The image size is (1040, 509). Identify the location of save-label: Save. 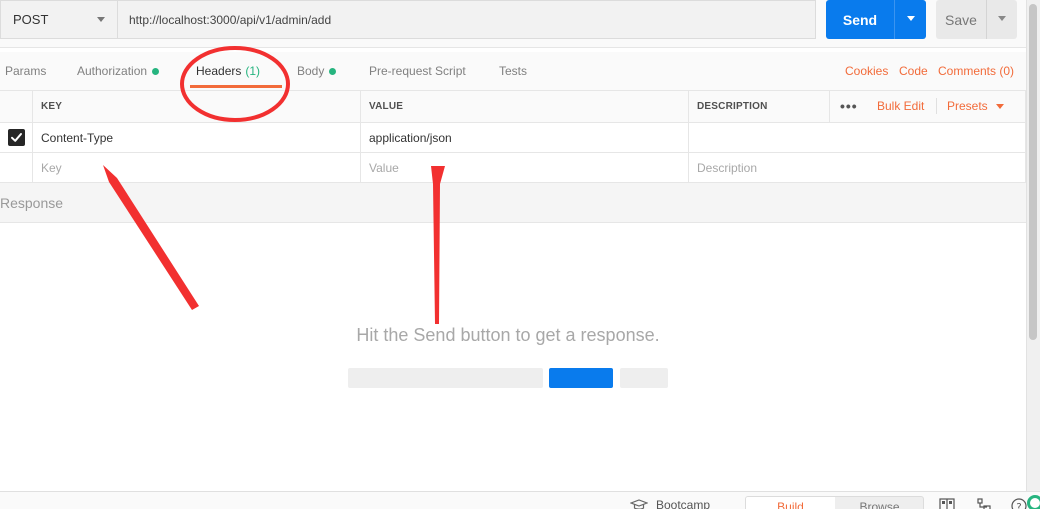
(961, 19).